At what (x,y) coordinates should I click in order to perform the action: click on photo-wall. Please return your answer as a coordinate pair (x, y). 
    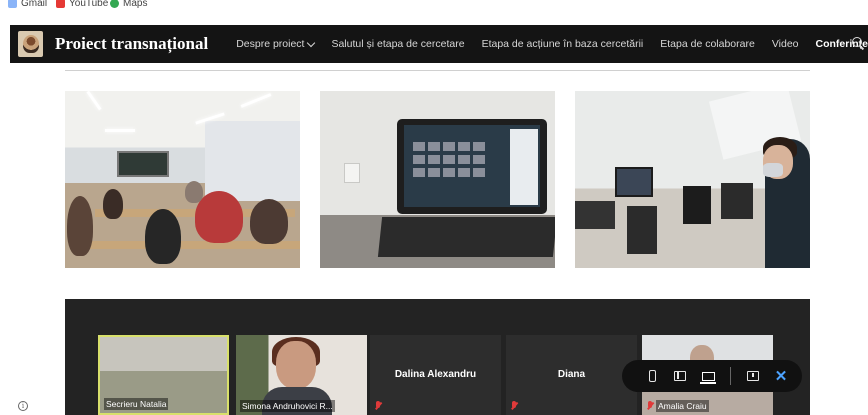
    Looking at the image, I should click on (252, 161).